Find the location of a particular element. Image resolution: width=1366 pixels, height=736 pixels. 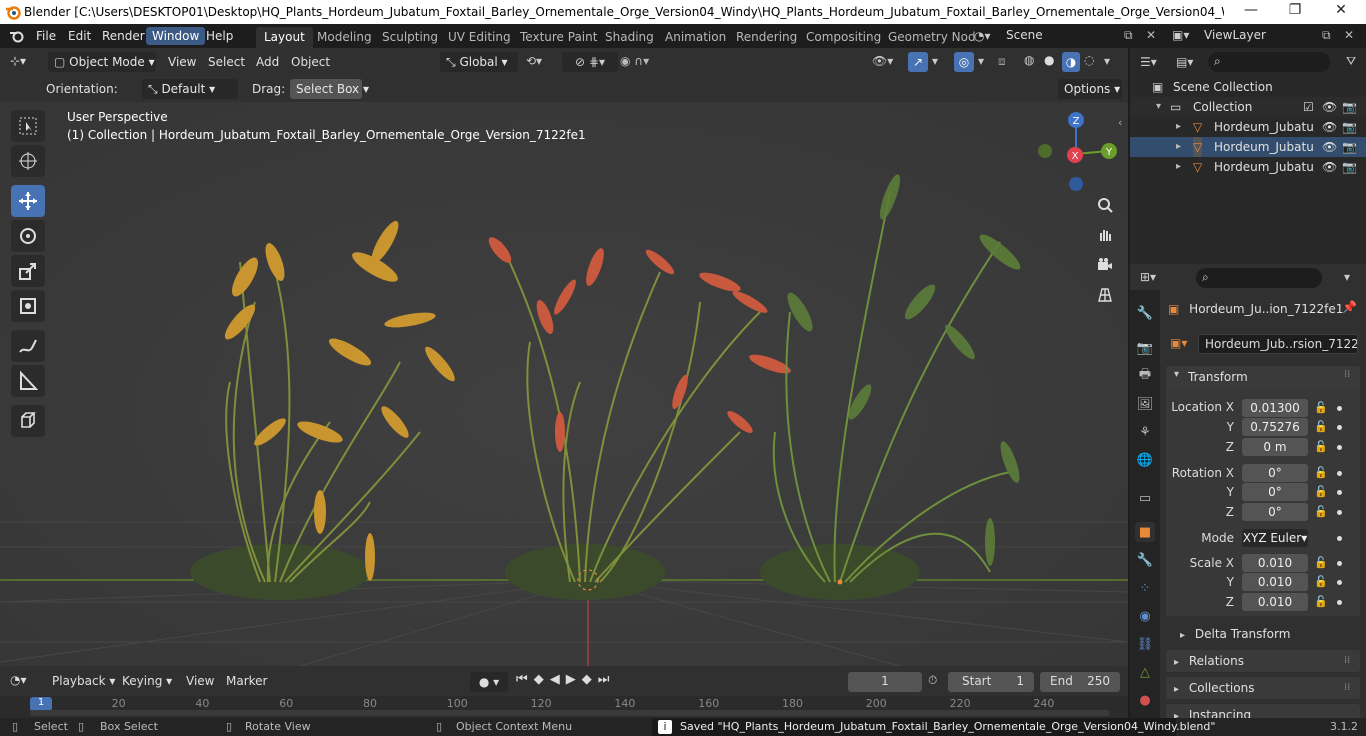

proportional-edit-icon: ◉ ∩▾ is located at coordinates (634, 61).